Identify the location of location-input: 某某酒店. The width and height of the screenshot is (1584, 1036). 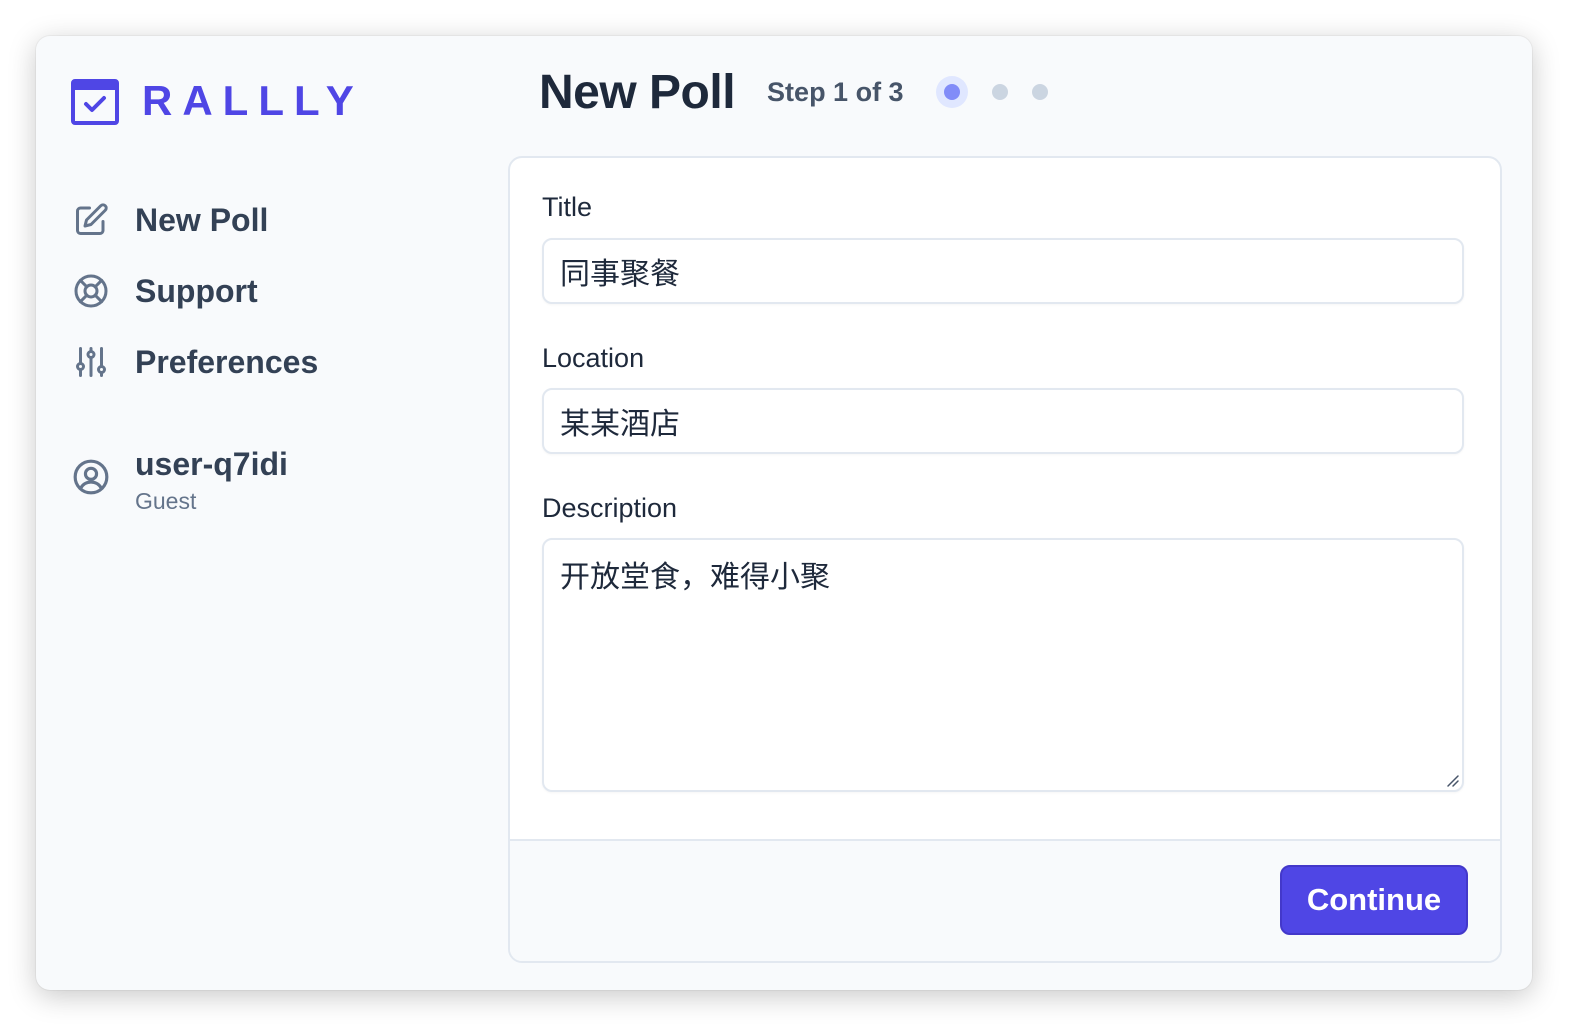
(1003, 421).